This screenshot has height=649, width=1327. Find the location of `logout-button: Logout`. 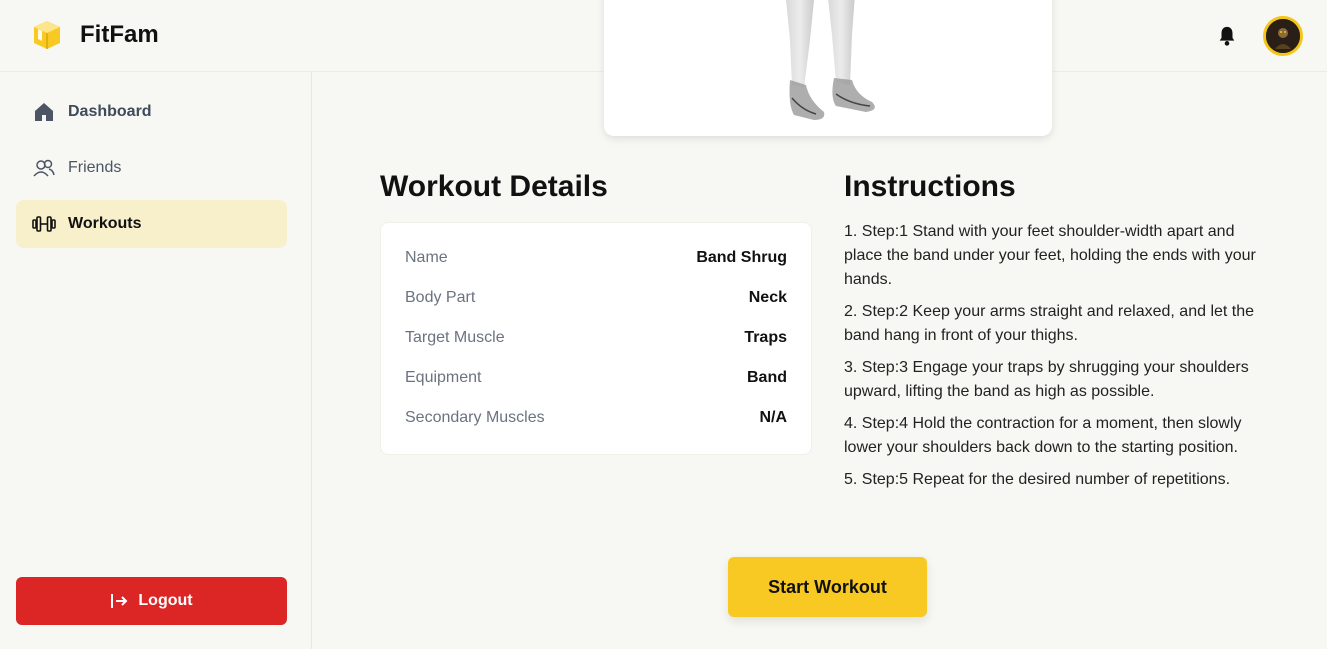

logout-button: Logout is located at coordinates (151, 601).